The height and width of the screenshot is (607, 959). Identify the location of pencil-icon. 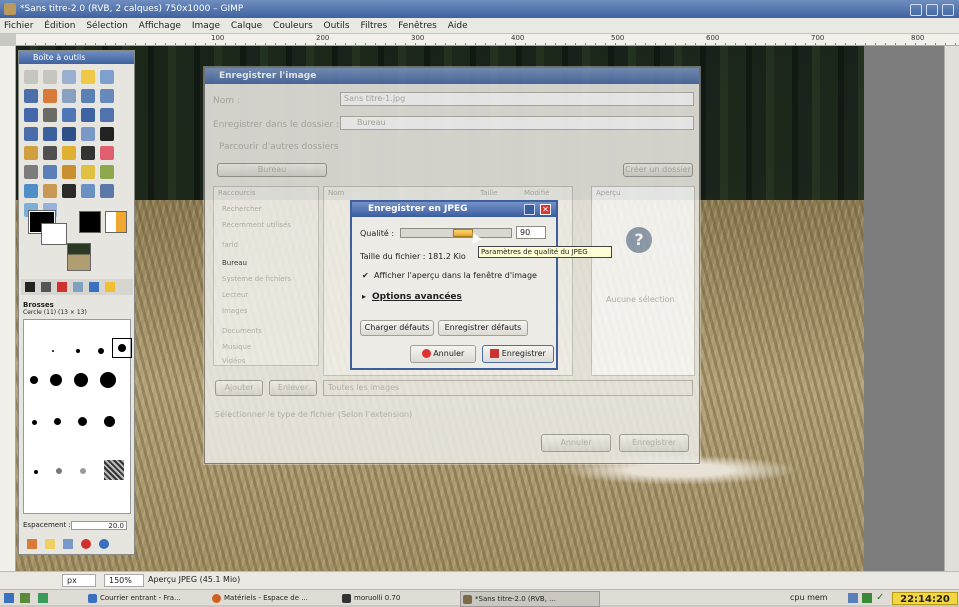
(68, 153).